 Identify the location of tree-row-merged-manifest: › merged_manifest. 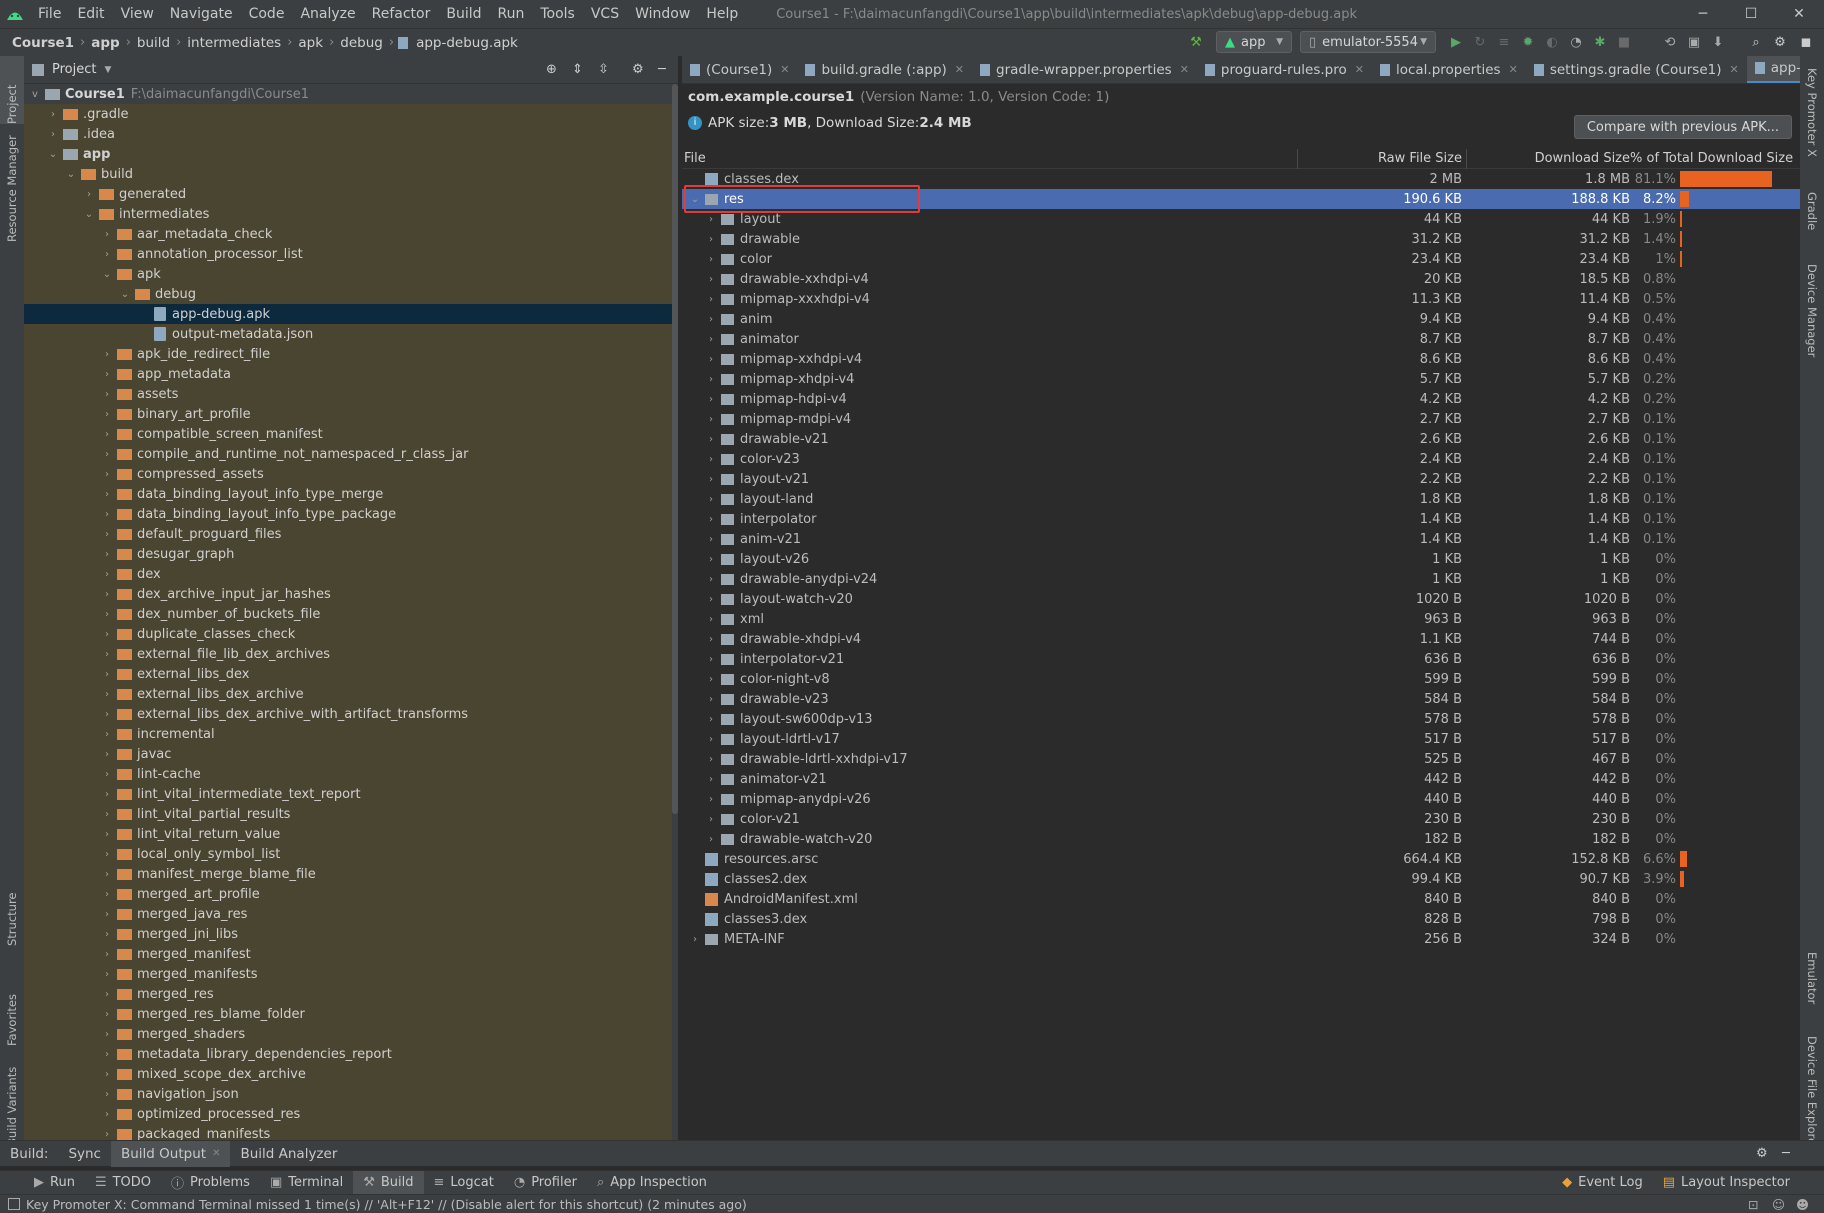
(348, 954).